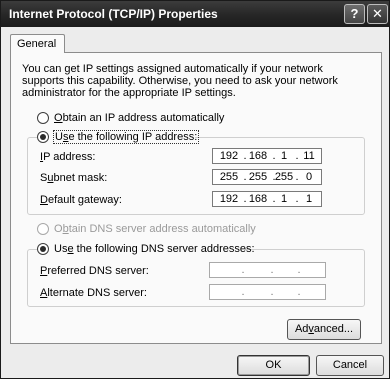  What do you see at coordinates (43, 229) in the screenshot?
I see `obtain-dns-auto-radio` at bounding box center [43, 229].